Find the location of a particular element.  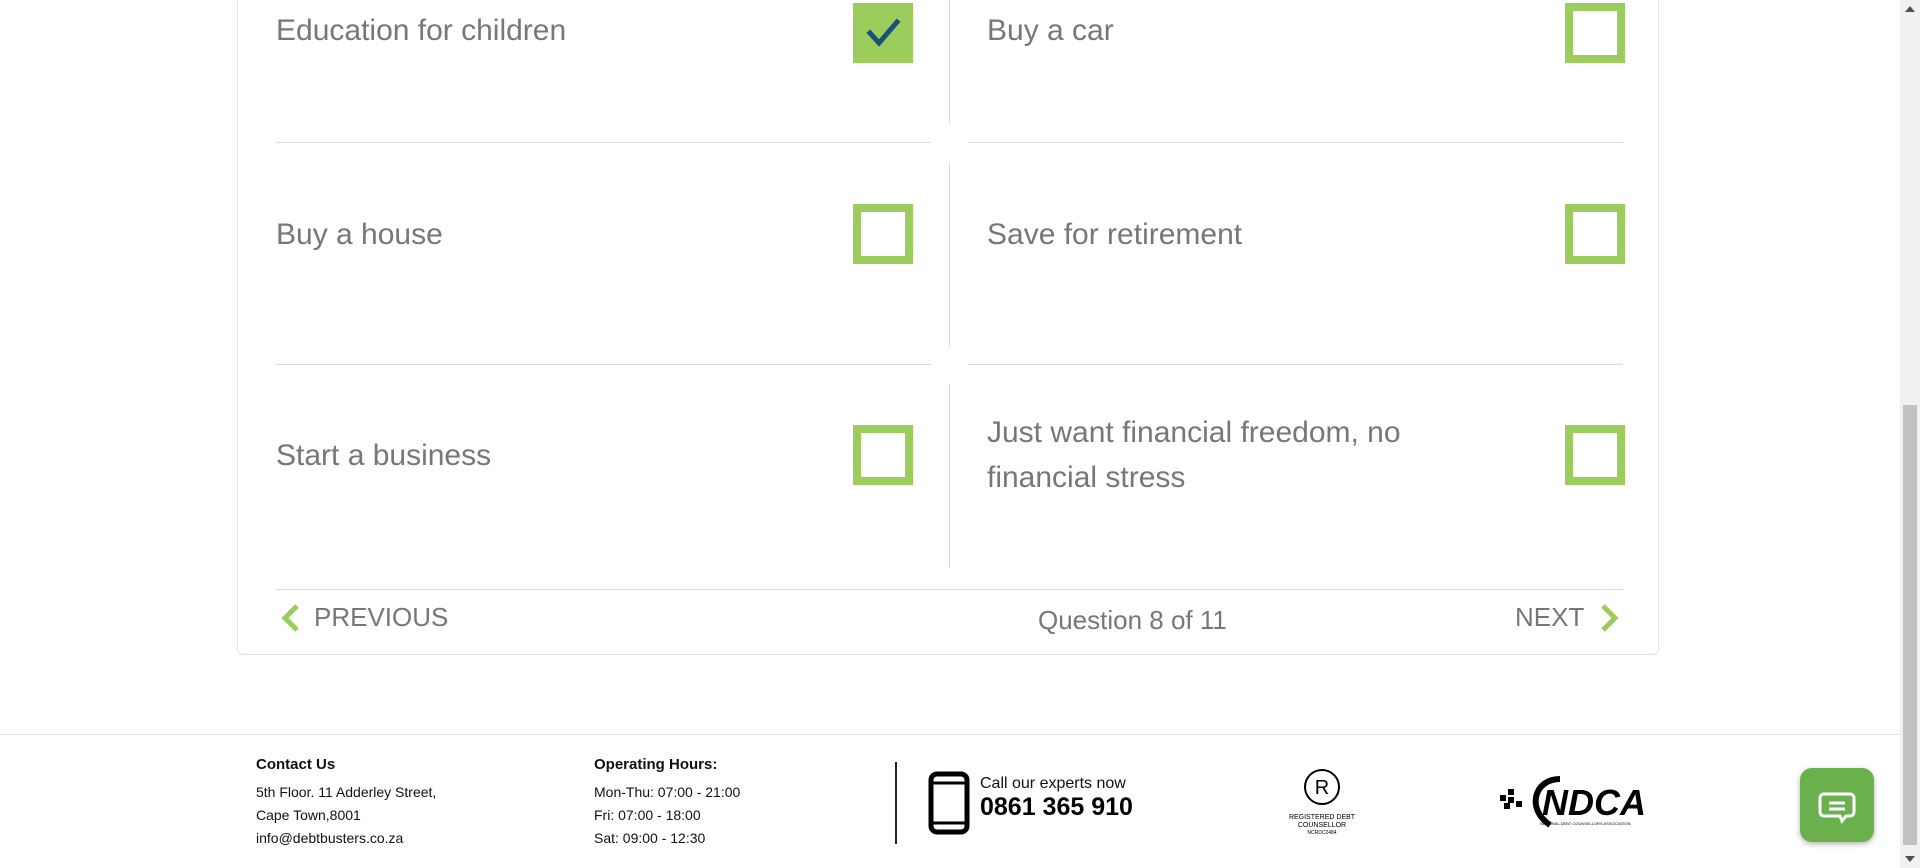

option-buy-a-car: Buy a car is located at coordinates (1050, 40).